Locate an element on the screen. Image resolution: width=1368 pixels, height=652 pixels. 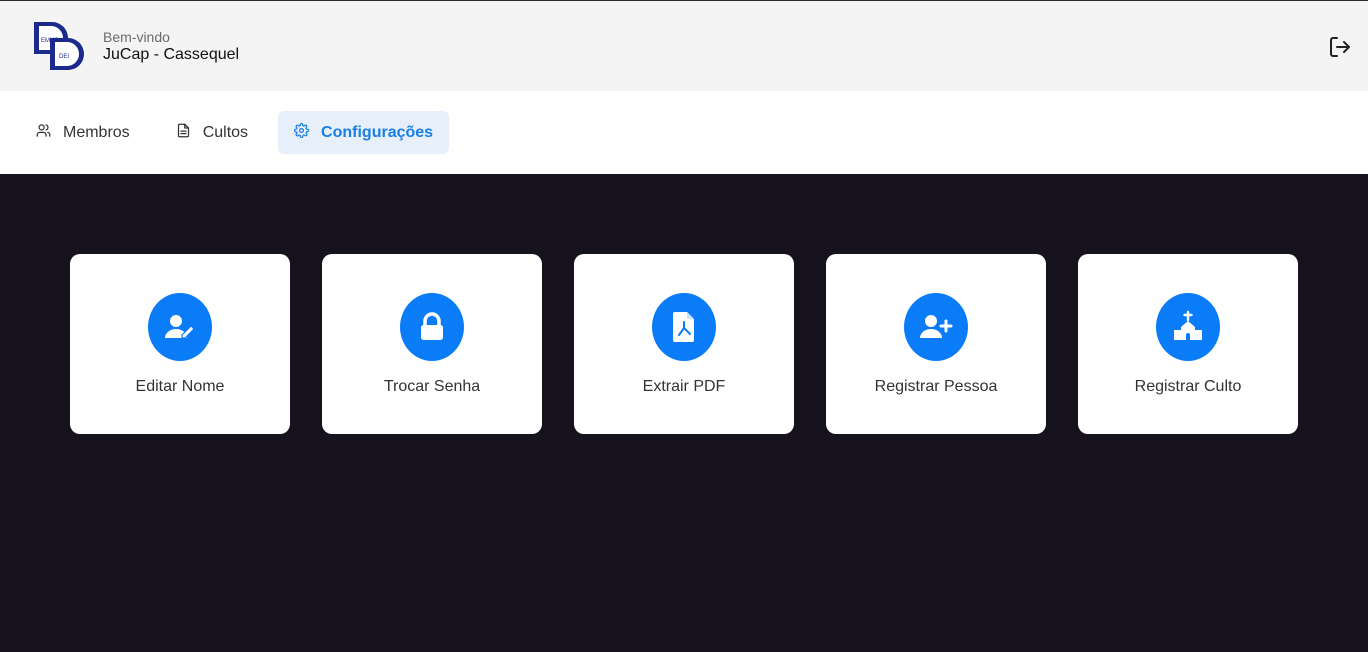
lock-icon is located at coordinates (432, 327).